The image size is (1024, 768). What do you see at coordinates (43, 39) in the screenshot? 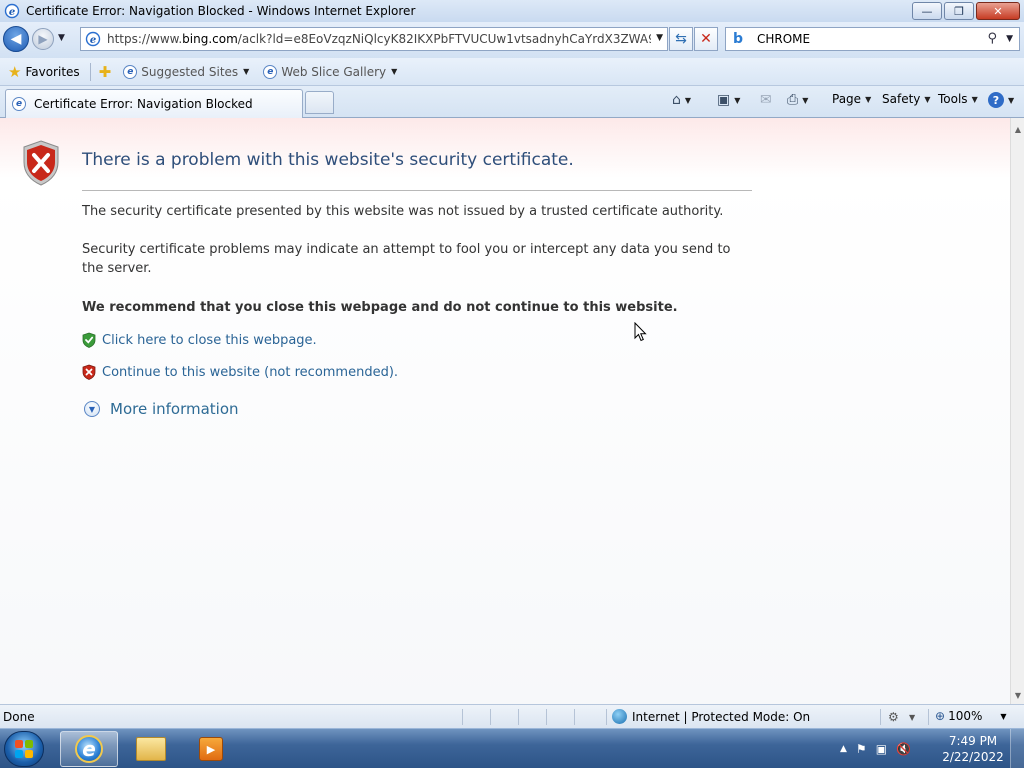
I see `forward-button: ▶` at bounding box center [43, 39].